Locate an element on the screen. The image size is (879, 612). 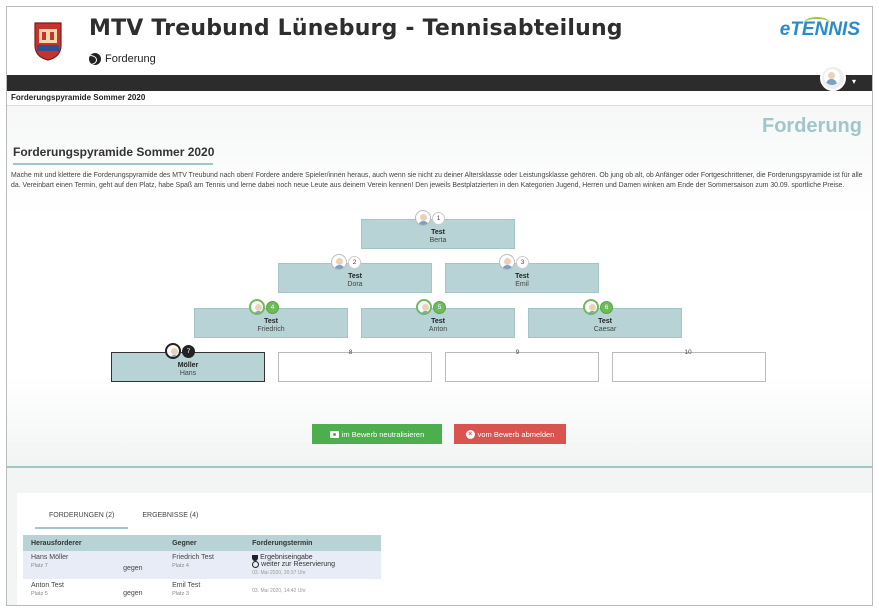
trophy-icon is located at coordinates (255, 557).